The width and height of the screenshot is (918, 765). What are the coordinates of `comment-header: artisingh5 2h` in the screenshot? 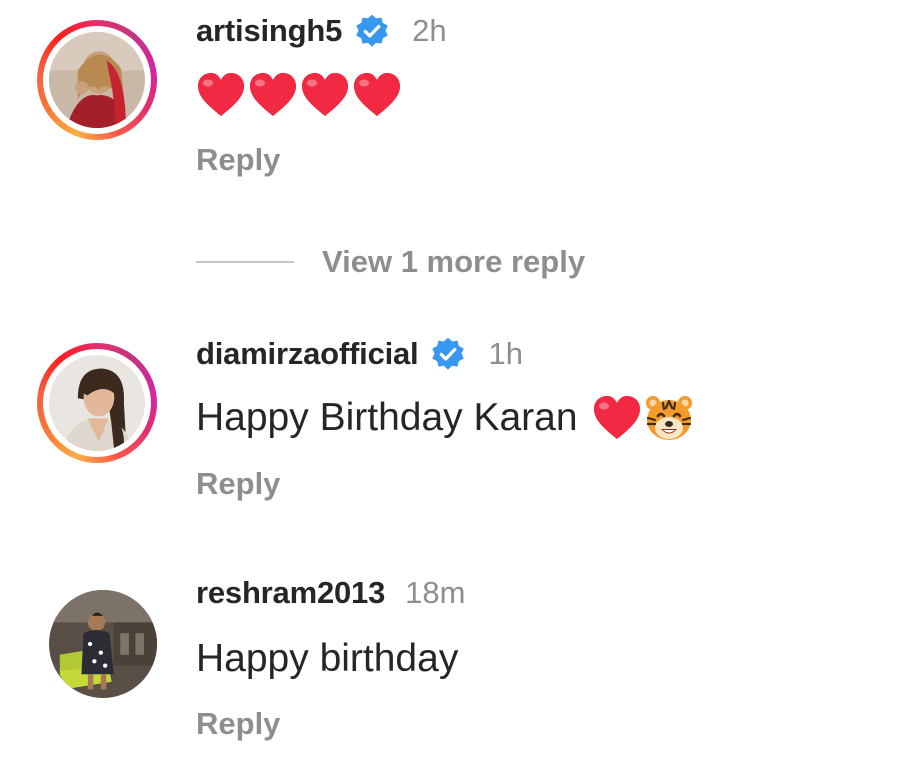 It's located at (321, 31).